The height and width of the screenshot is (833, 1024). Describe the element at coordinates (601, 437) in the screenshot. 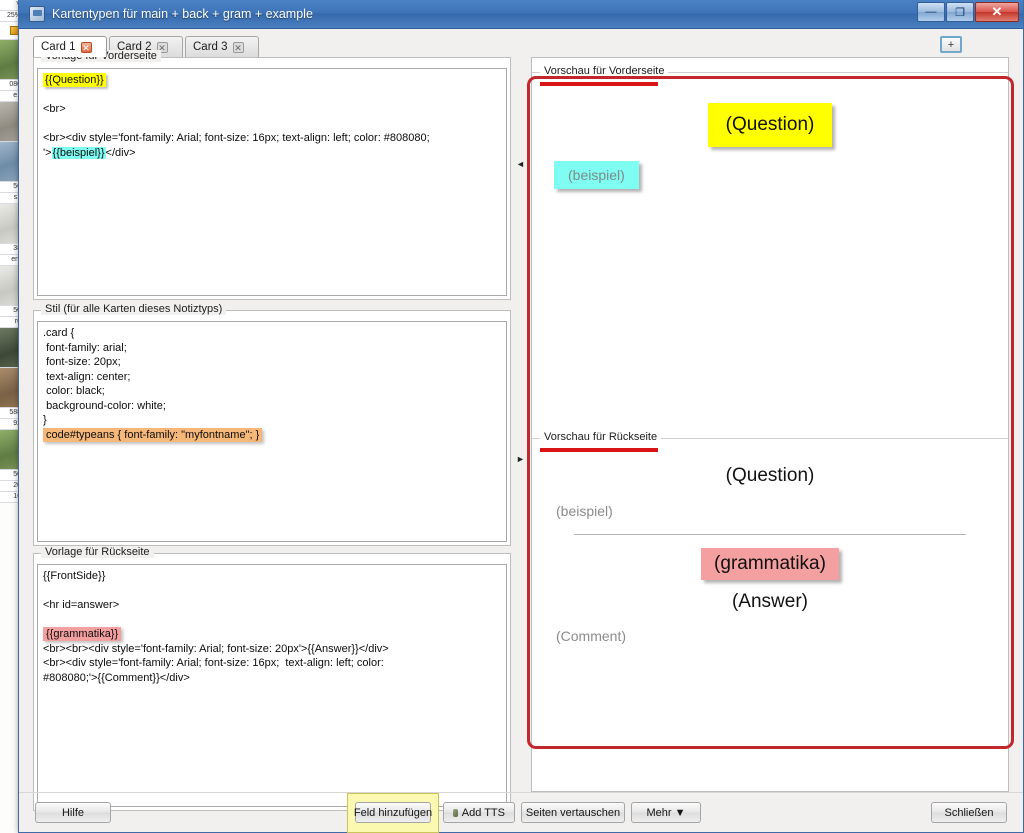

I see `back-preview-legend: Vorschau für Rückseite` at that location.